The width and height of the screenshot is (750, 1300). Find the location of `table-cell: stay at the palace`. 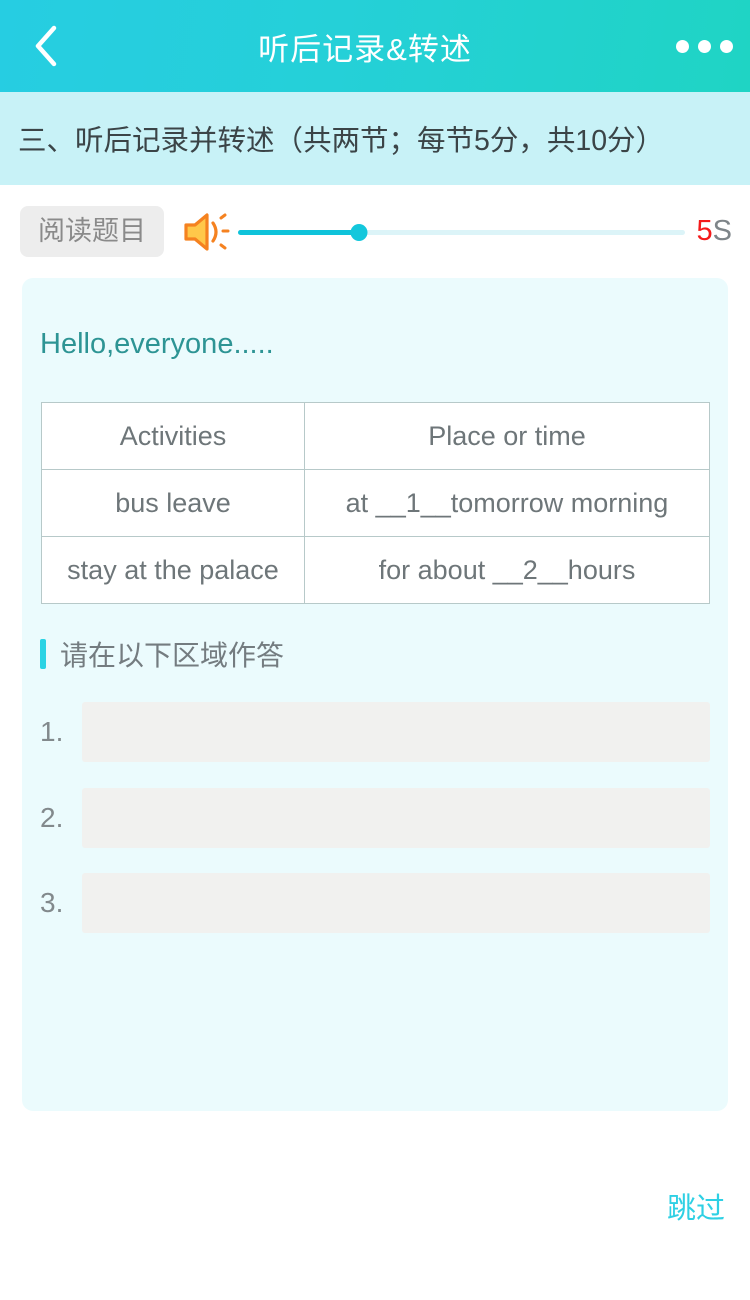

table-cell: stay at the palace is located at coordinates (173, 570).